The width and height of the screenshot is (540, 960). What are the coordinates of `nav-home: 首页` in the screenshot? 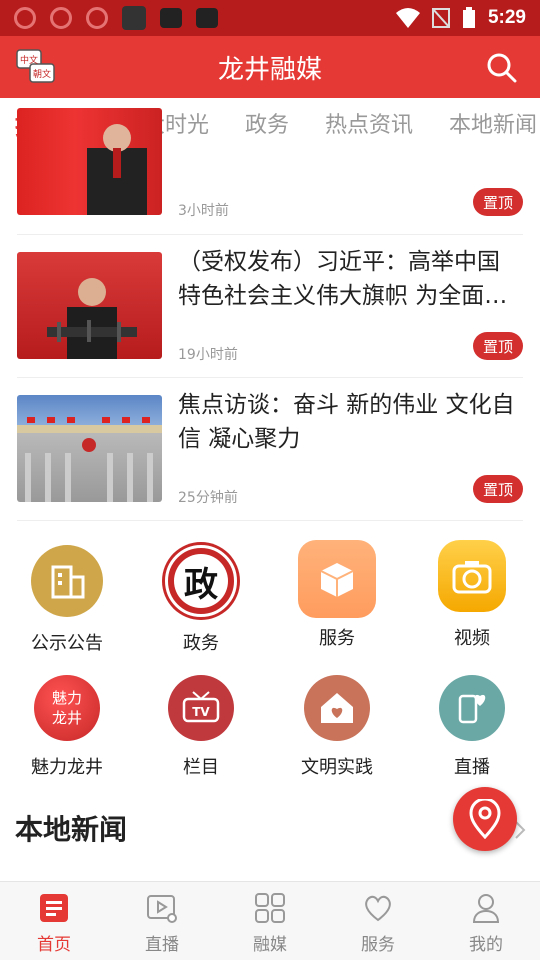 It's located at (54, 921).